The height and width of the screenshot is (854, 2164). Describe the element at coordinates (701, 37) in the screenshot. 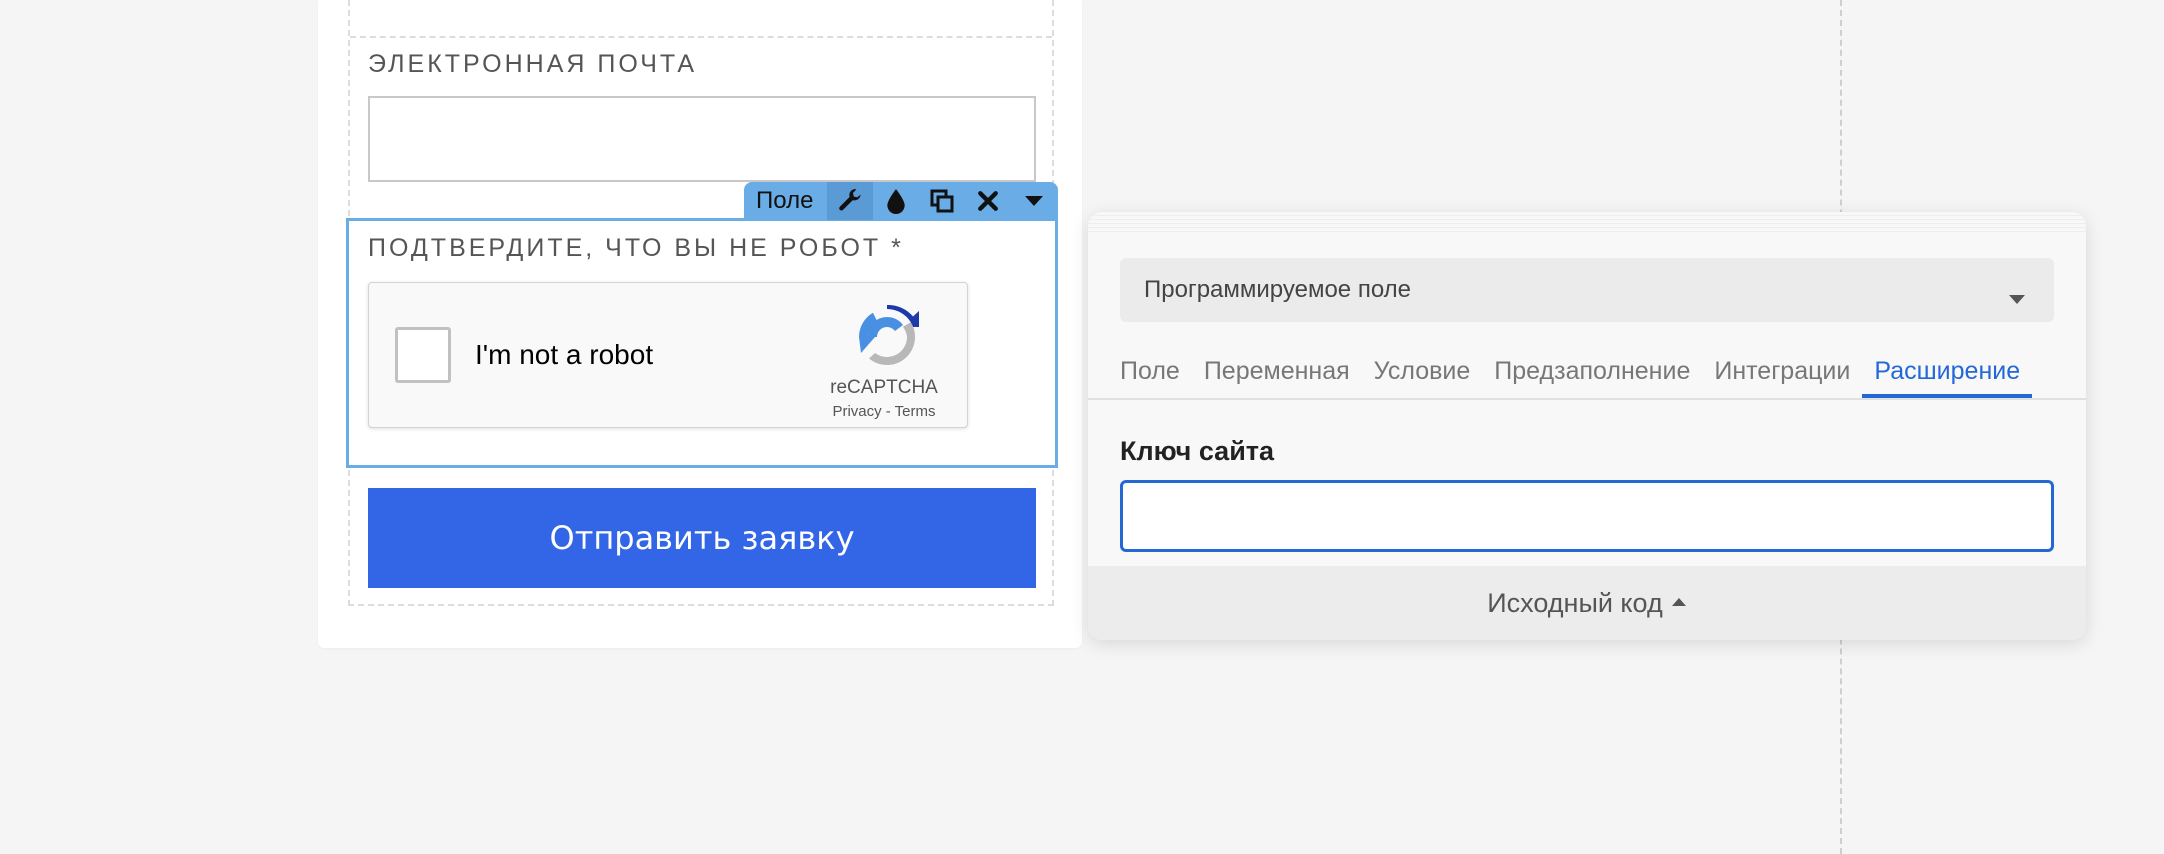

I see `row-divider` at that location.